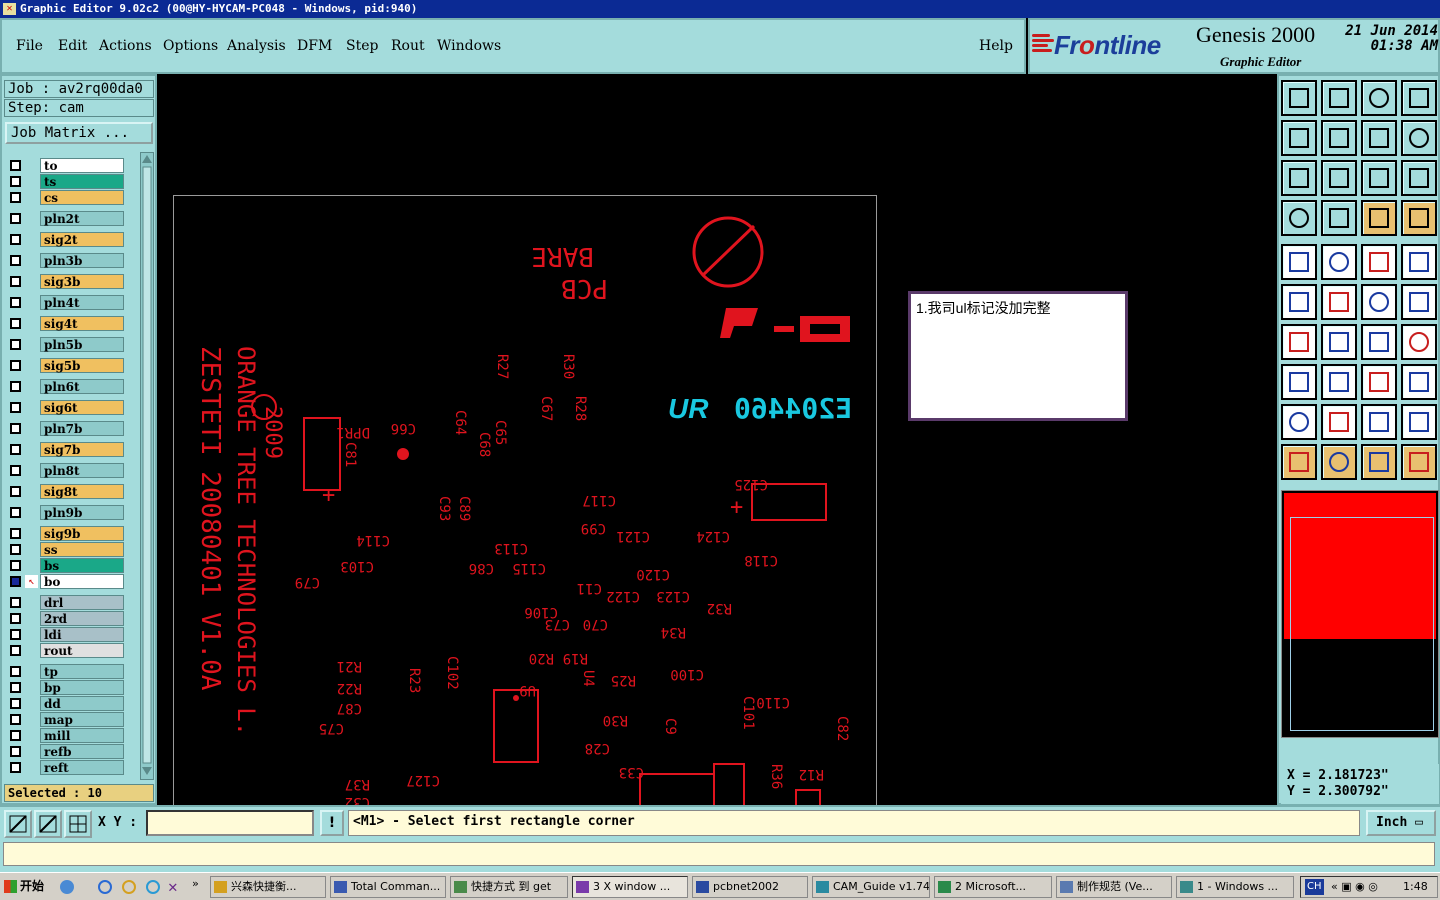 This screenshot has height=900, width=1440. I want to click on layer-row-pln2t: pln2t, so click(66, 218).